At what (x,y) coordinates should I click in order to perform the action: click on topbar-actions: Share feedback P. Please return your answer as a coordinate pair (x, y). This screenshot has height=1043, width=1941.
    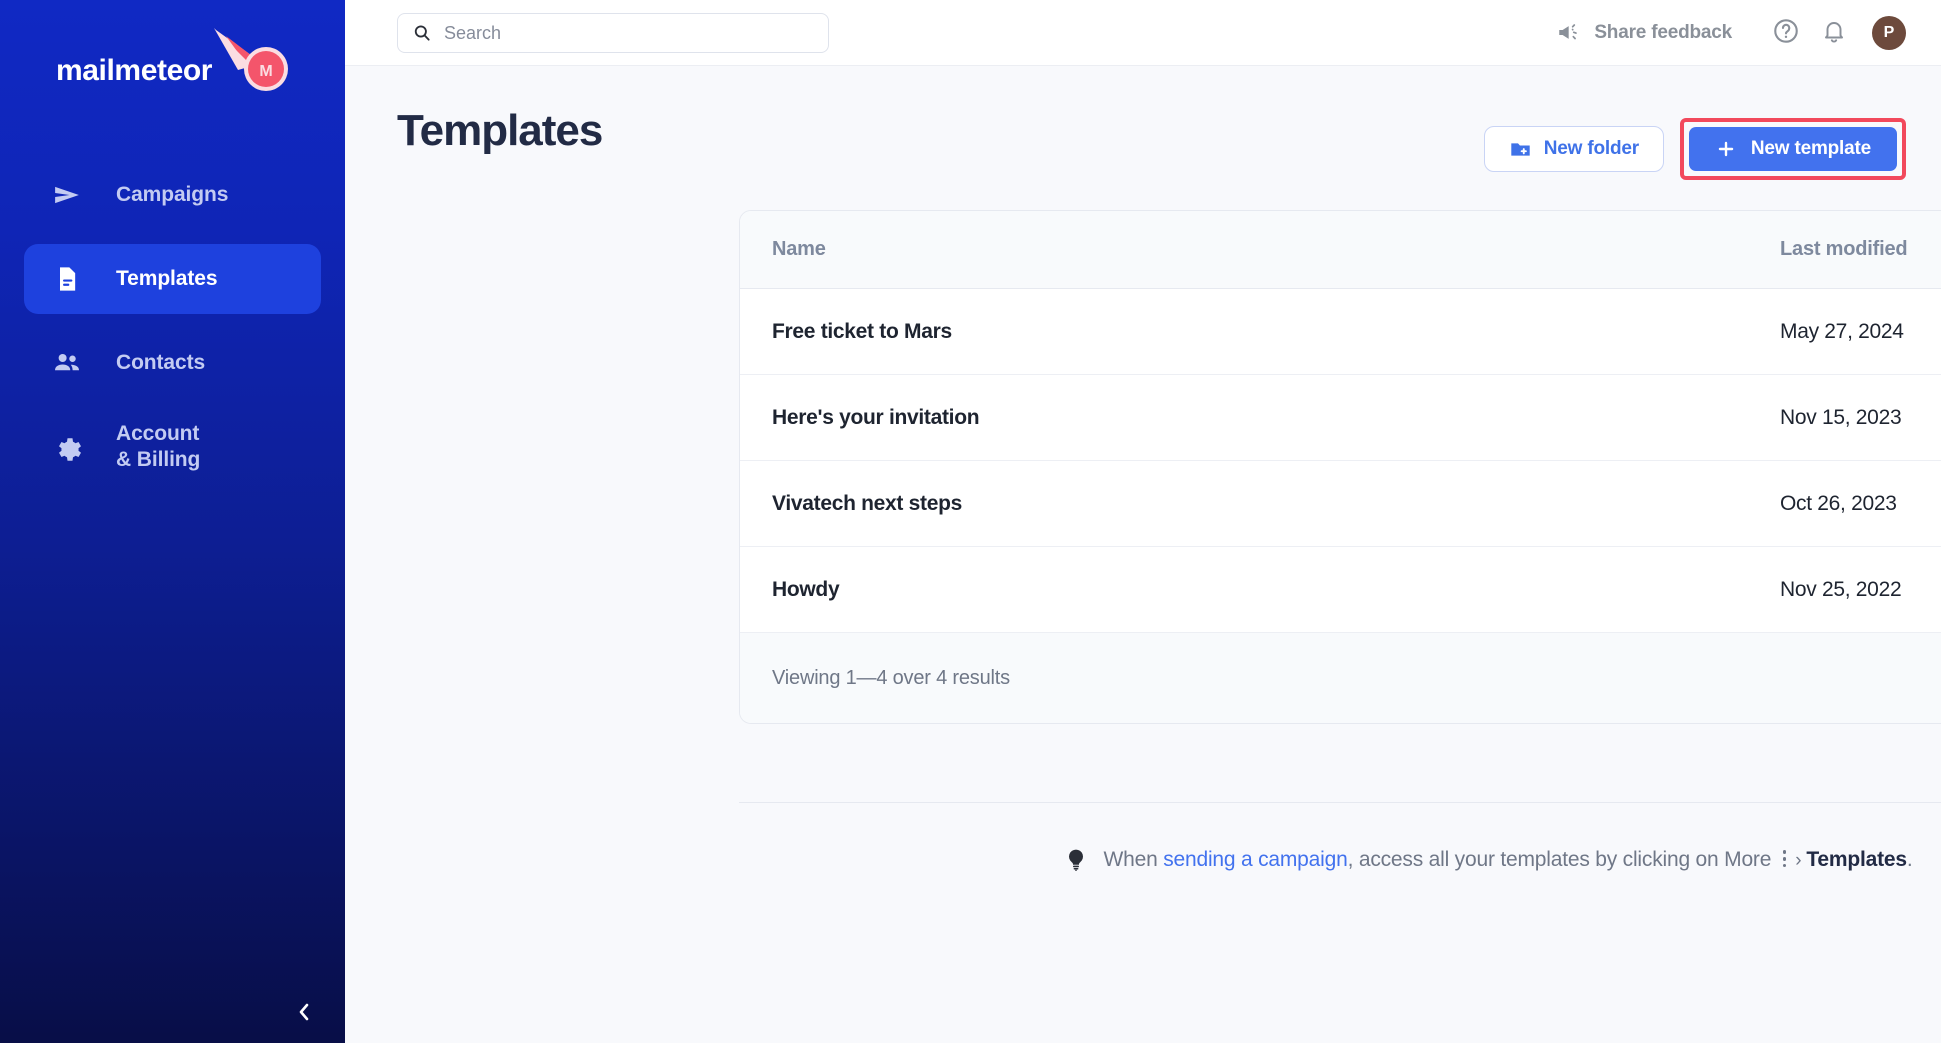
    Looking at the image, I should click on (1725, 33).